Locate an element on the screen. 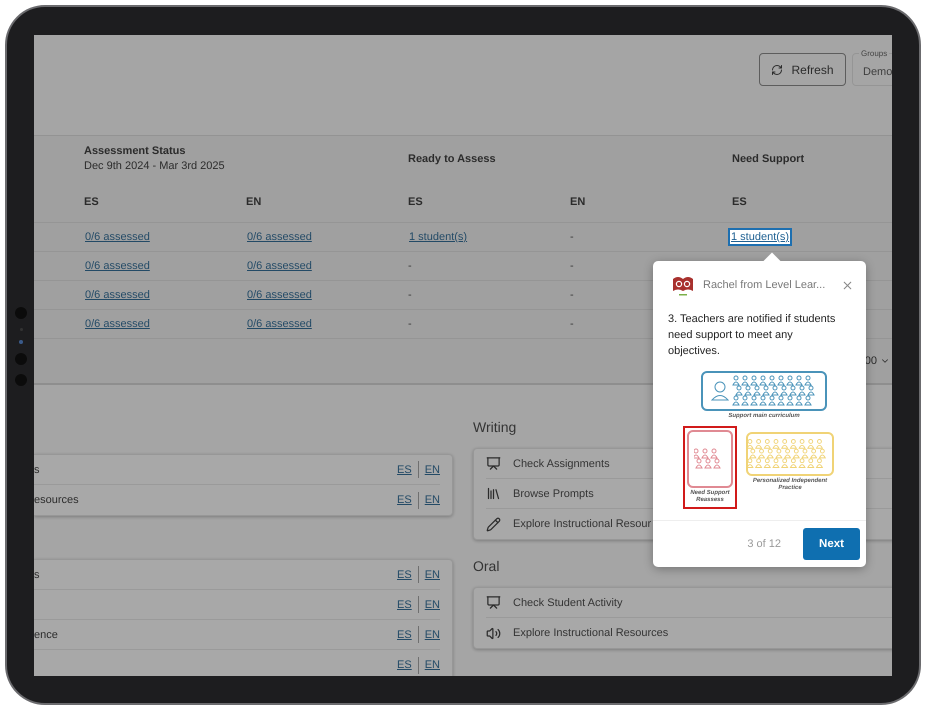  group-heading: Assessment Status is located at coordinates (135, 151).